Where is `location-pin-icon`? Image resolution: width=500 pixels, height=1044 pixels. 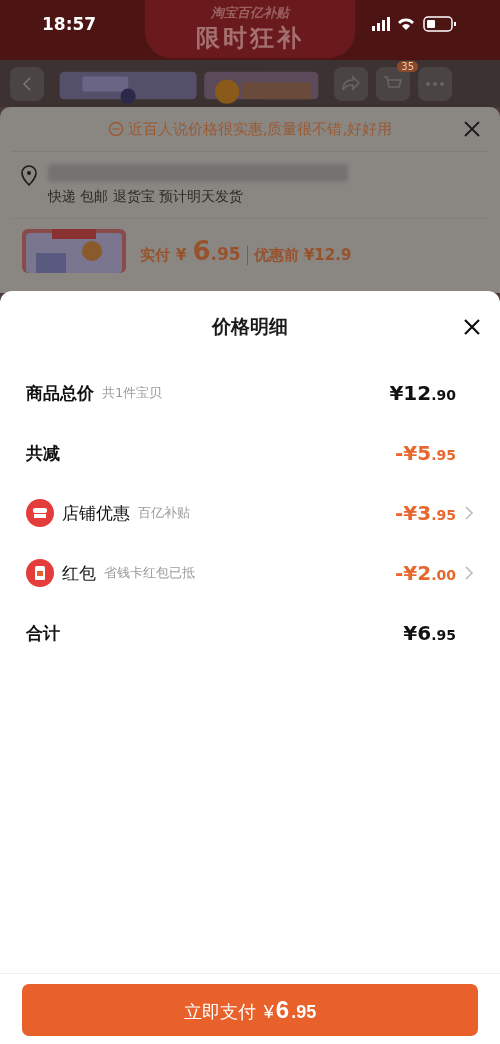
location-pin-icon is located at coordinates (29, 175).